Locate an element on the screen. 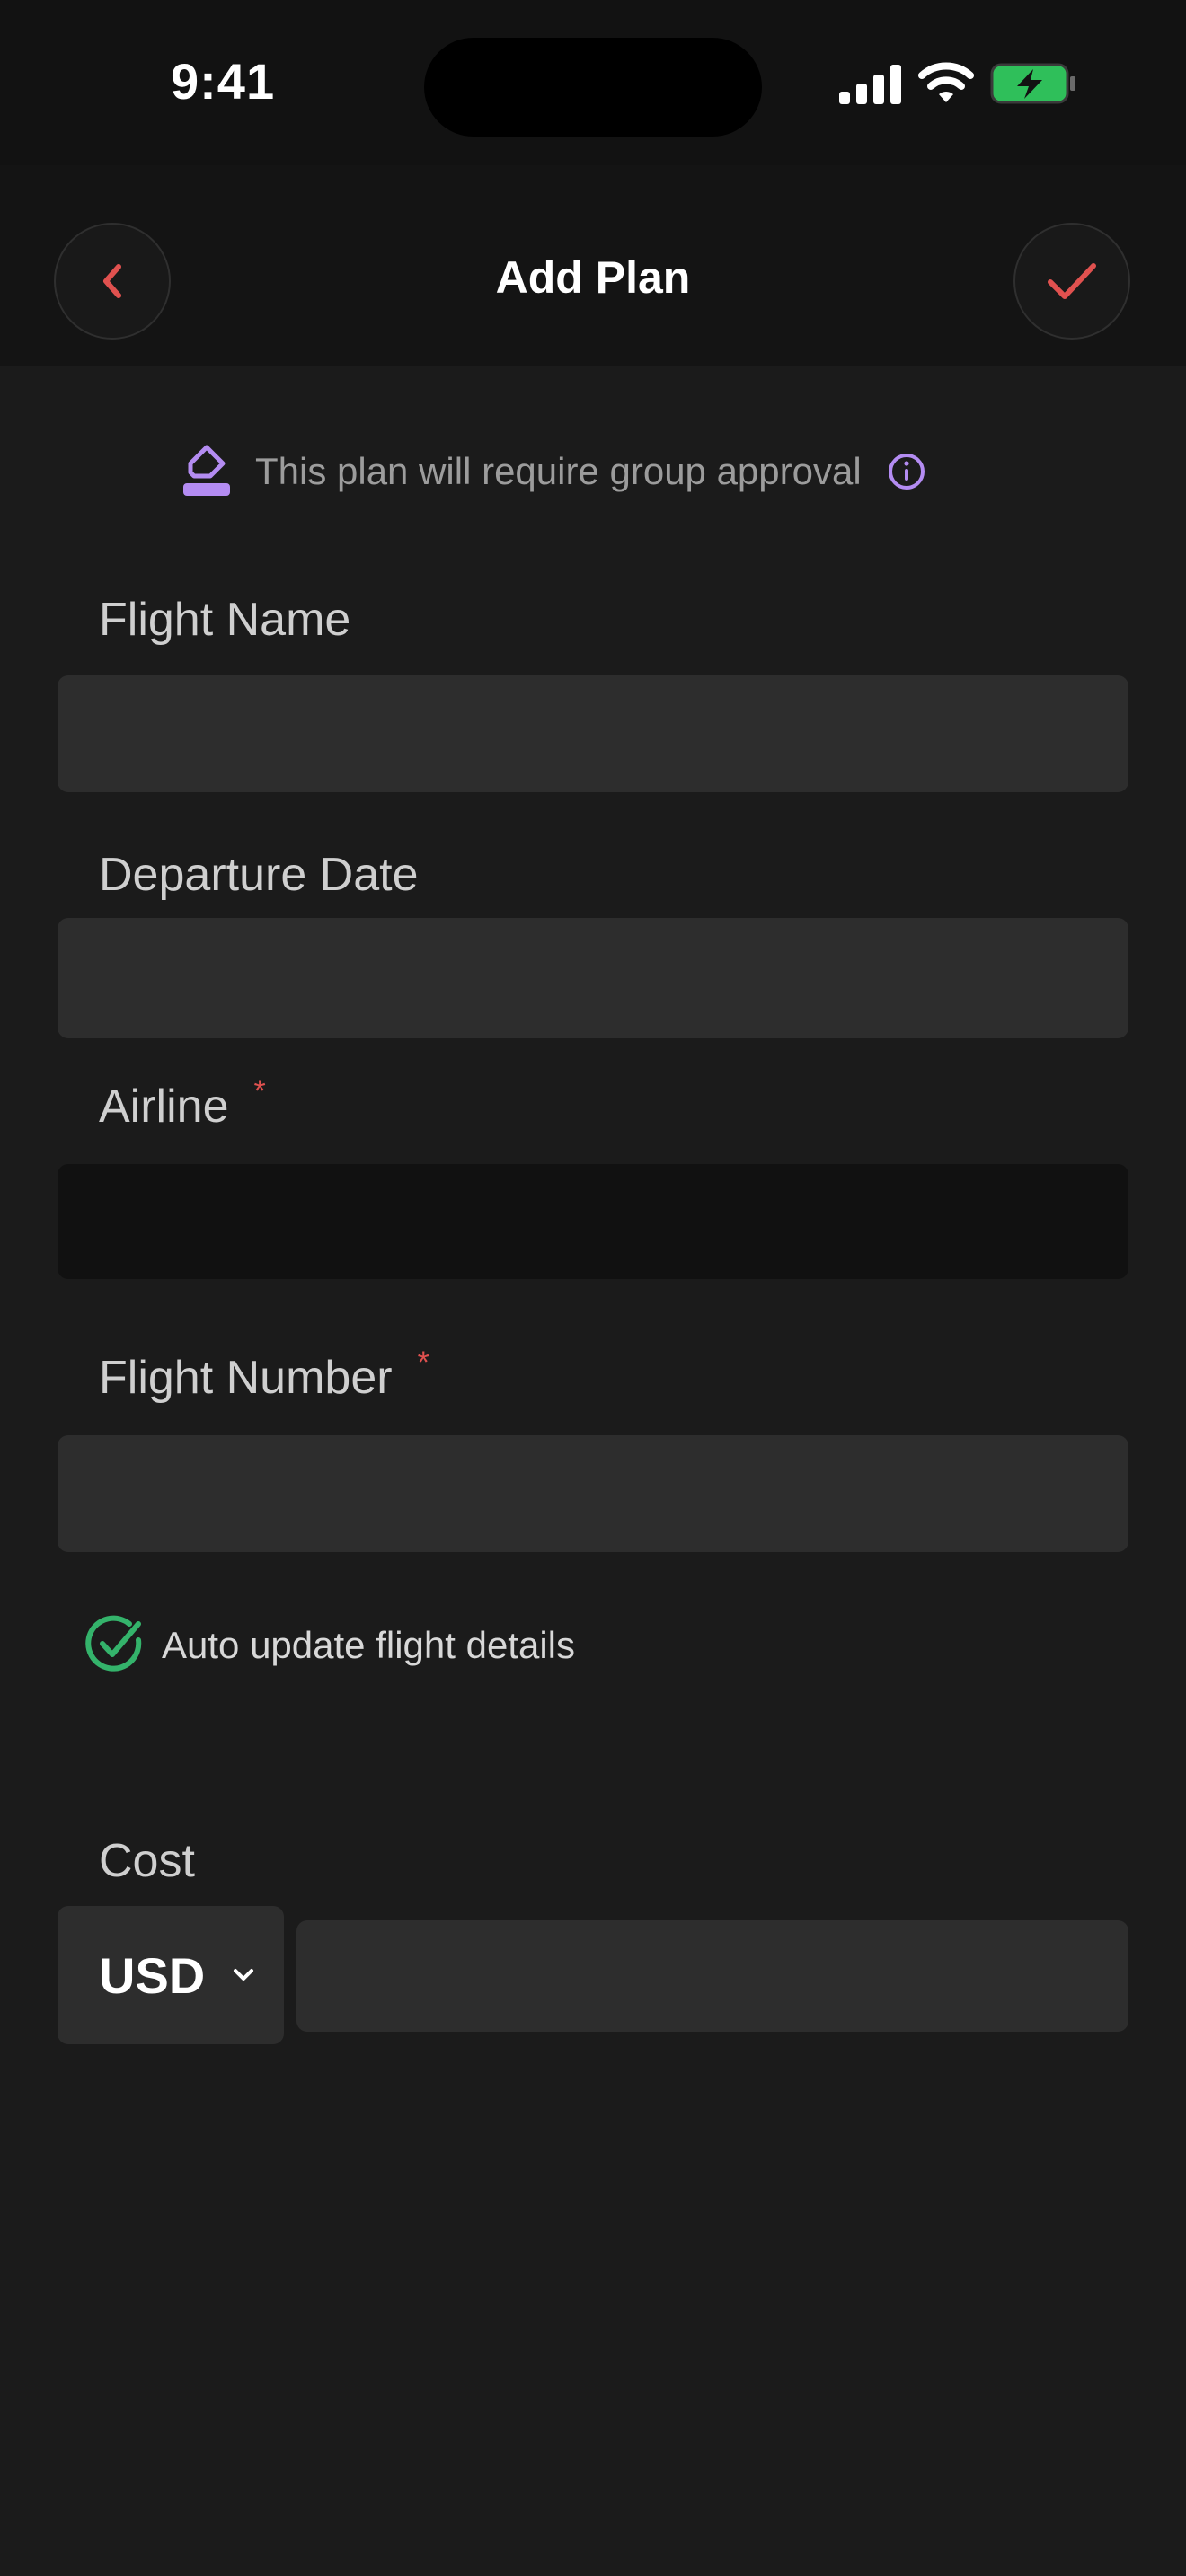 This screenshot has width=1186, height=2576. flight-name-label: Flight Name is located at coordinates (225, 620).